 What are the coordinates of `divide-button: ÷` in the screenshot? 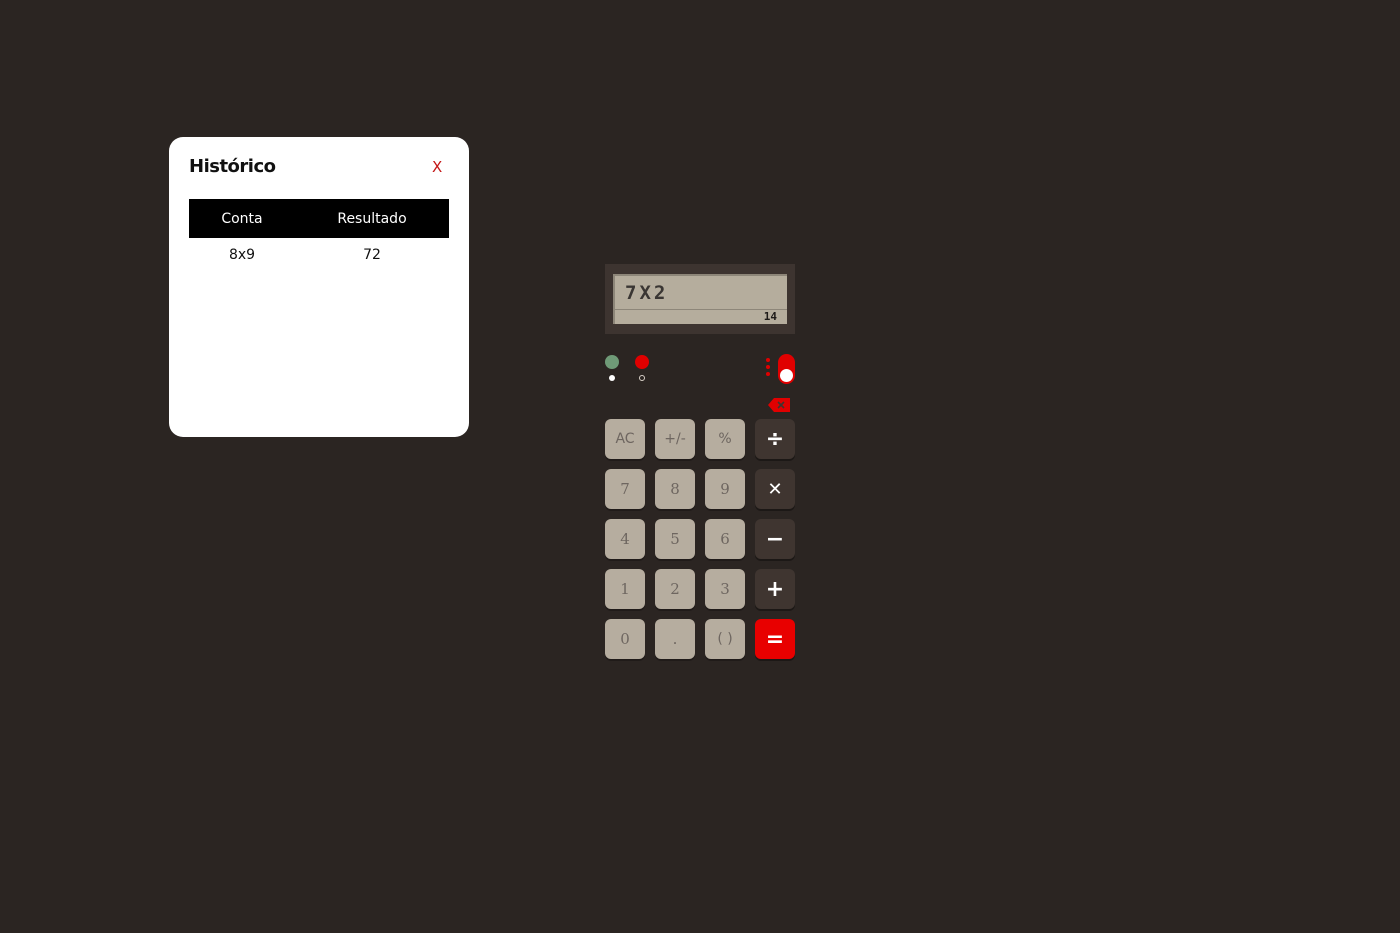 It's located at (775, 439).